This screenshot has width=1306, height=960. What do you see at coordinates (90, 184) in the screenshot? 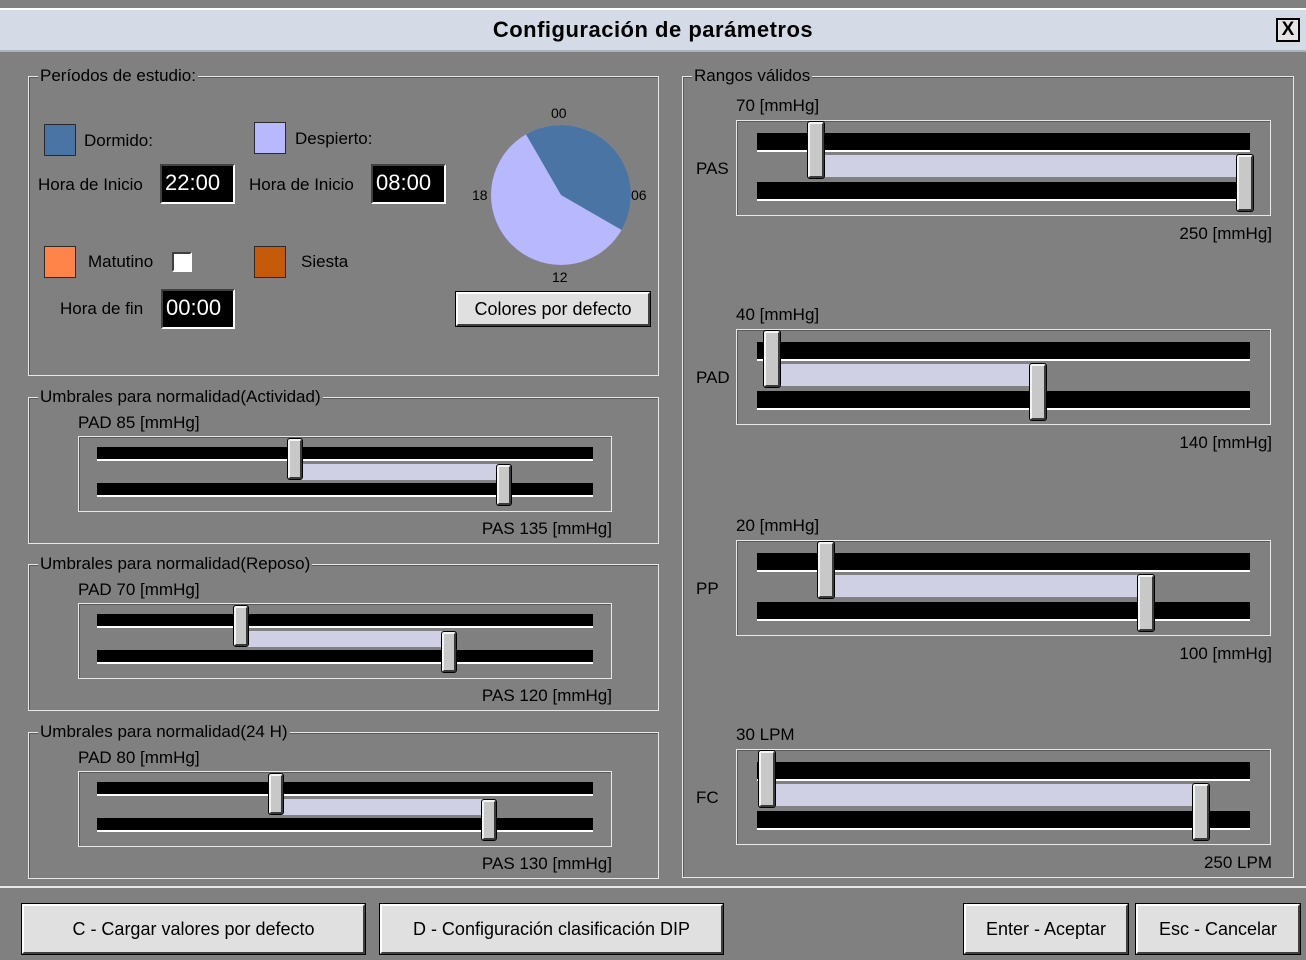
I see `dormido-start-label: Hora de Inicio` at bounding box center [90, 184].